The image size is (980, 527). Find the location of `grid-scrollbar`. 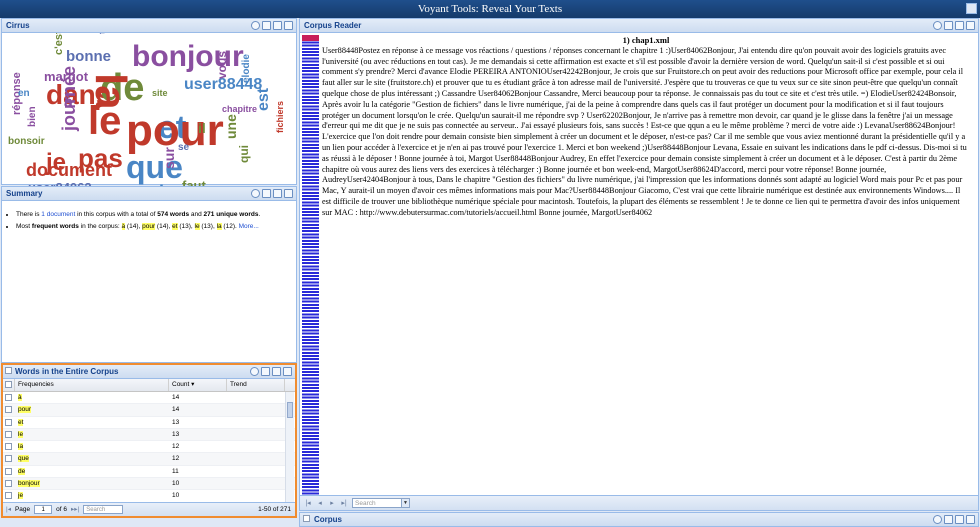

grid-scrollbar is located at coordinates (289, 448).